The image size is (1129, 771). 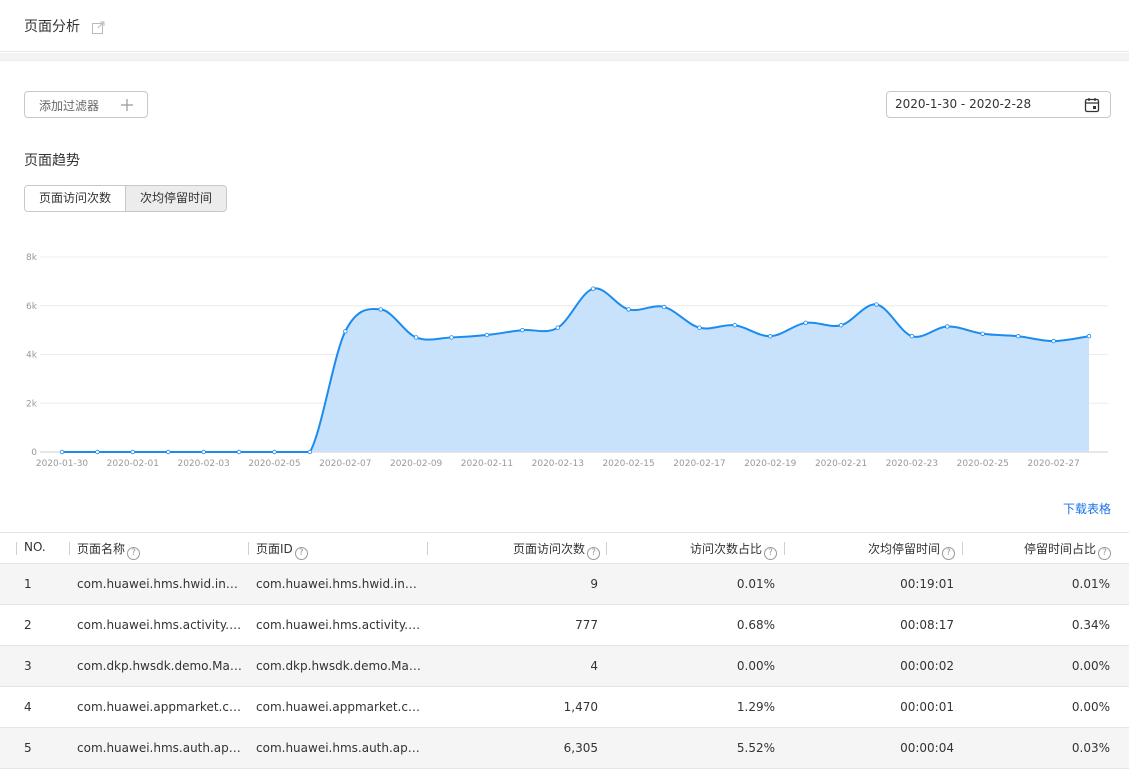 I want to click on col-header-page-id: 页面ID?, so click(x=282, y=550).